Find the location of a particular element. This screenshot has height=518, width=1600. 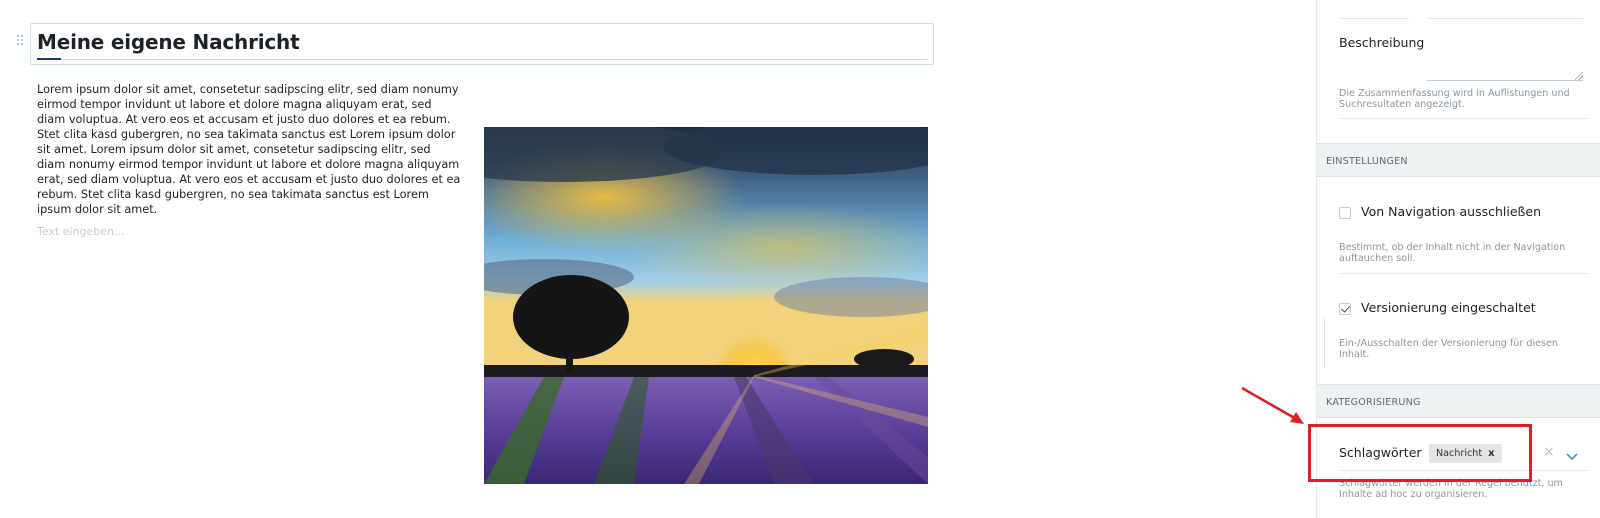

close-icon: × is located at coordinates (1549, 452).